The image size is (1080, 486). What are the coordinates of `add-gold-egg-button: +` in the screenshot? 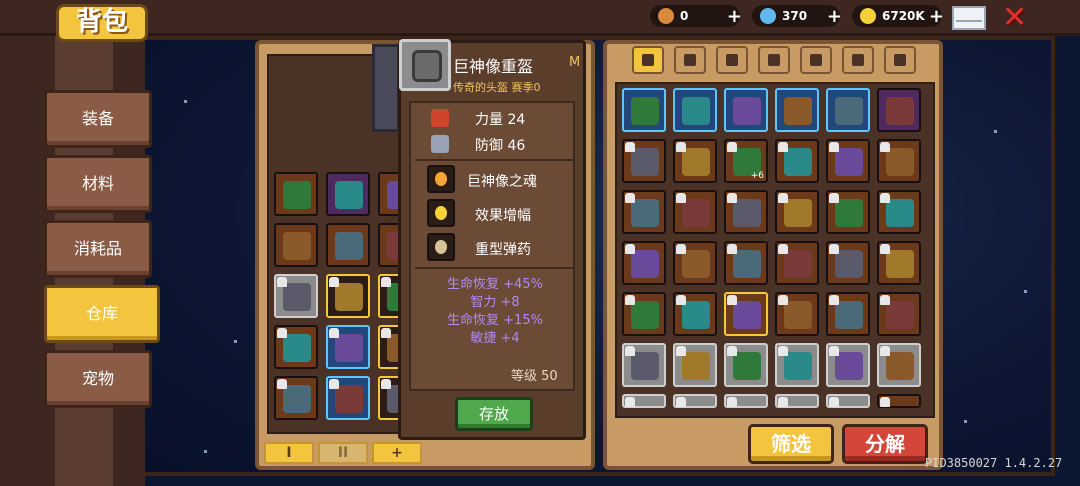 It's located at (734, 16).